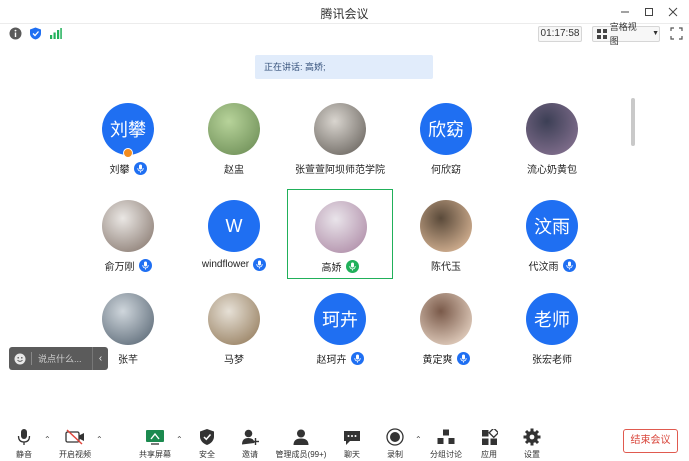 The width and height of the screenshot is (689, 461). Describe the element at coordinates (234, 226) in the screenshot. I see `avatar: W` at that location.